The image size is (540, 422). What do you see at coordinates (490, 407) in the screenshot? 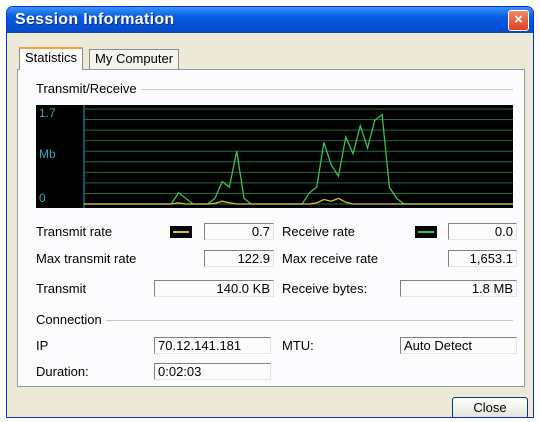
I see `close-button: Close` at bounding box center [490, 407].